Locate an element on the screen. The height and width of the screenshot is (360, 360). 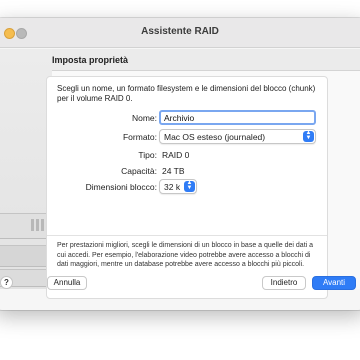
title-bar: Assistente RAID is located at coordinates (180, 33).